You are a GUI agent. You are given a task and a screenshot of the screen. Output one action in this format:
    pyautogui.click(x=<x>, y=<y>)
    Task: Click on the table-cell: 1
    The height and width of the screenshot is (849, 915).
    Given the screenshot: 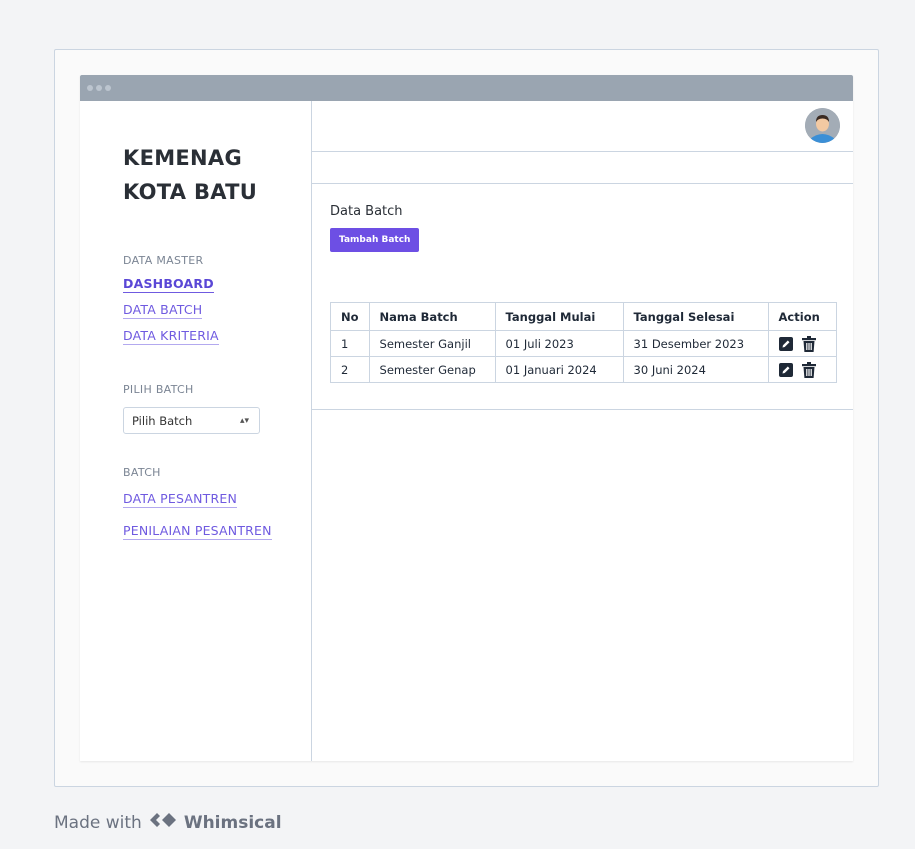 What is the action you would take?
    pyautogui.click(x=350, y=343)
    